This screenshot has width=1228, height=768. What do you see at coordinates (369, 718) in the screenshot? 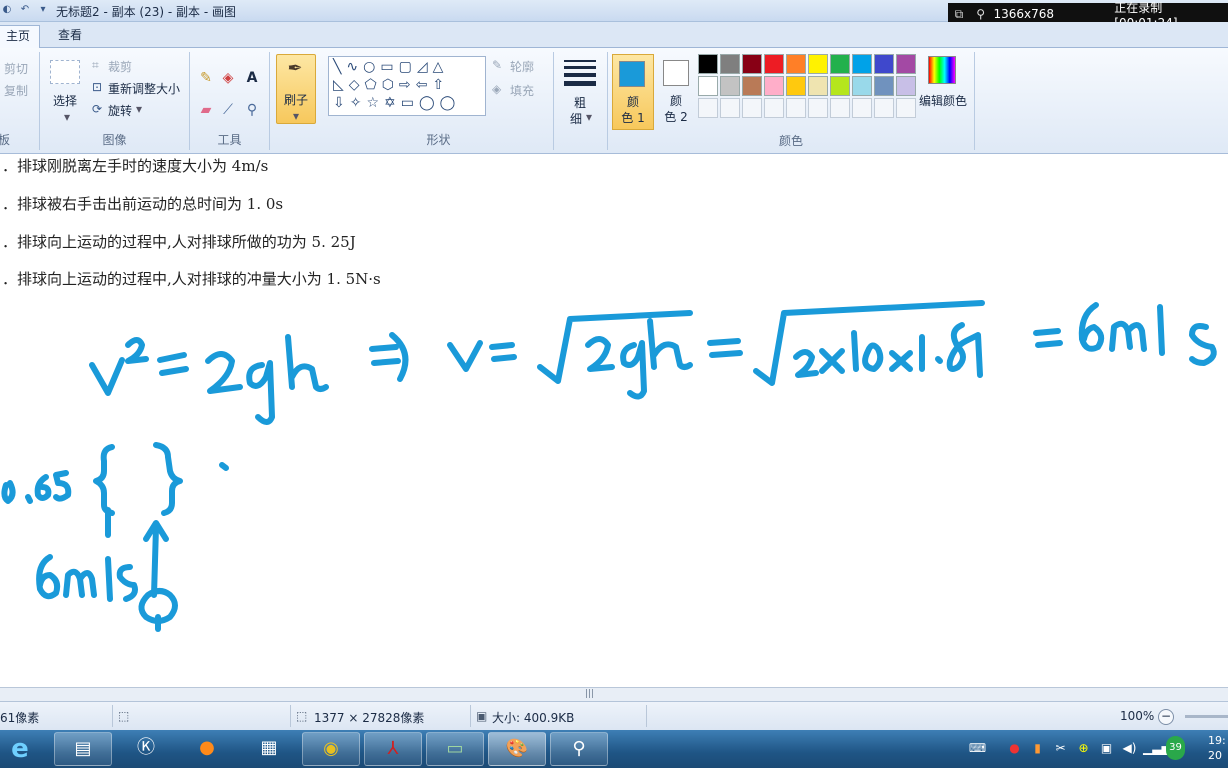
I see `image-size: 1377 × 27828像素` at bounding box center [369, 718].